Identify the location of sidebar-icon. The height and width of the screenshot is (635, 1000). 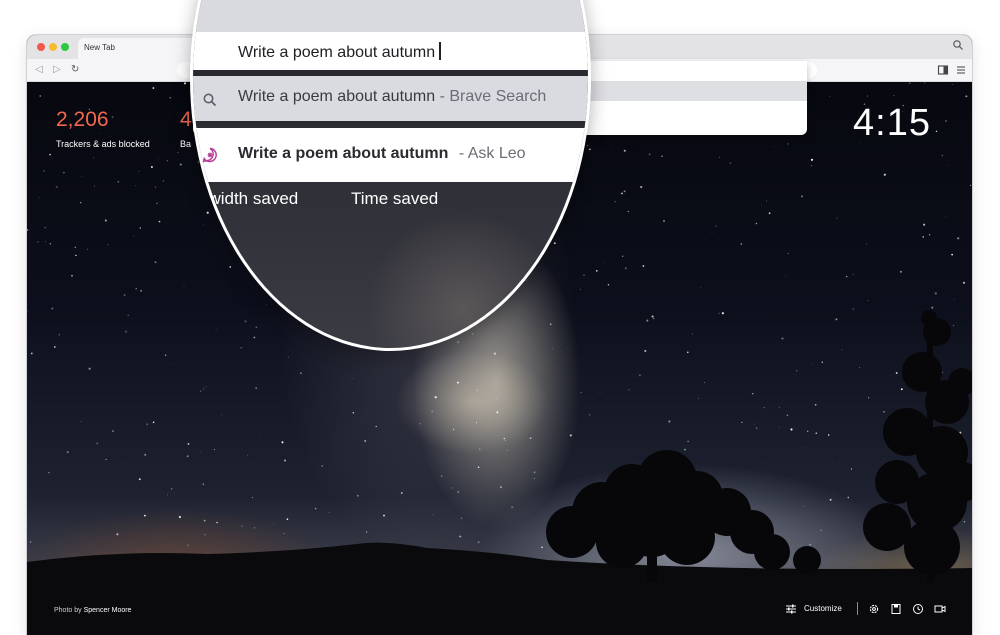
(943, 70).